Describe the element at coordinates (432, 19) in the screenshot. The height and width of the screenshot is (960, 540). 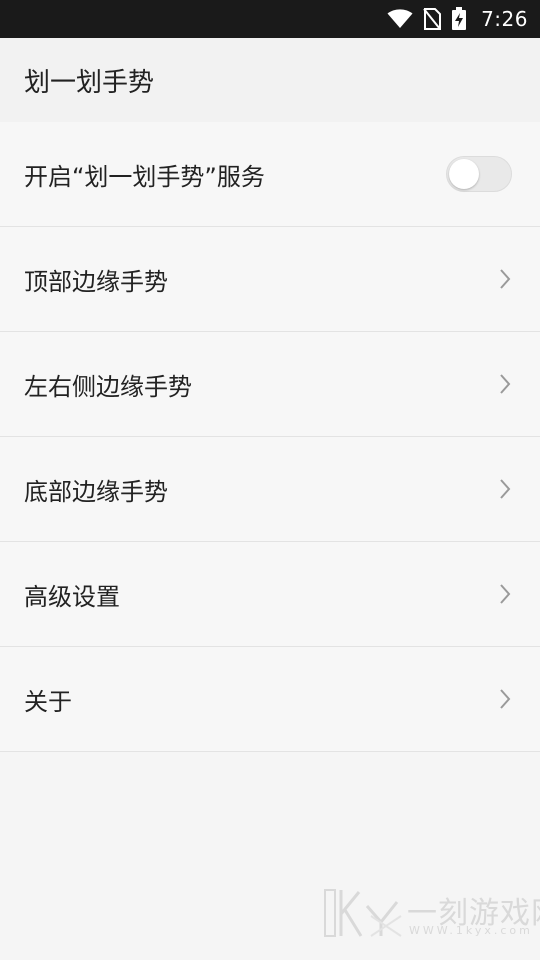
I see `no-sim-icon` at that location.